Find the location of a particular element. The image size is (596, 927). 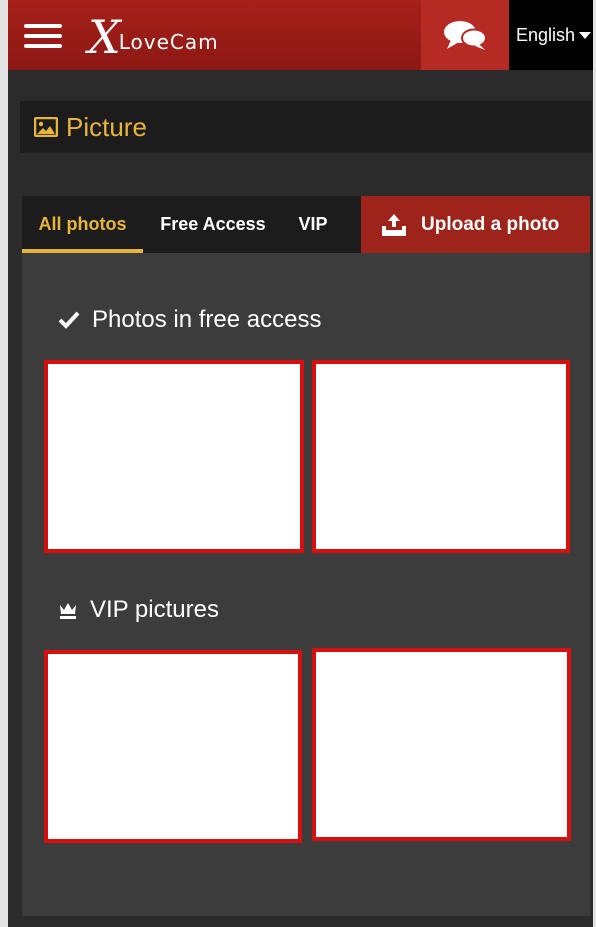

free-access-heading: Photos in free access is located at coordinates (189, 320).